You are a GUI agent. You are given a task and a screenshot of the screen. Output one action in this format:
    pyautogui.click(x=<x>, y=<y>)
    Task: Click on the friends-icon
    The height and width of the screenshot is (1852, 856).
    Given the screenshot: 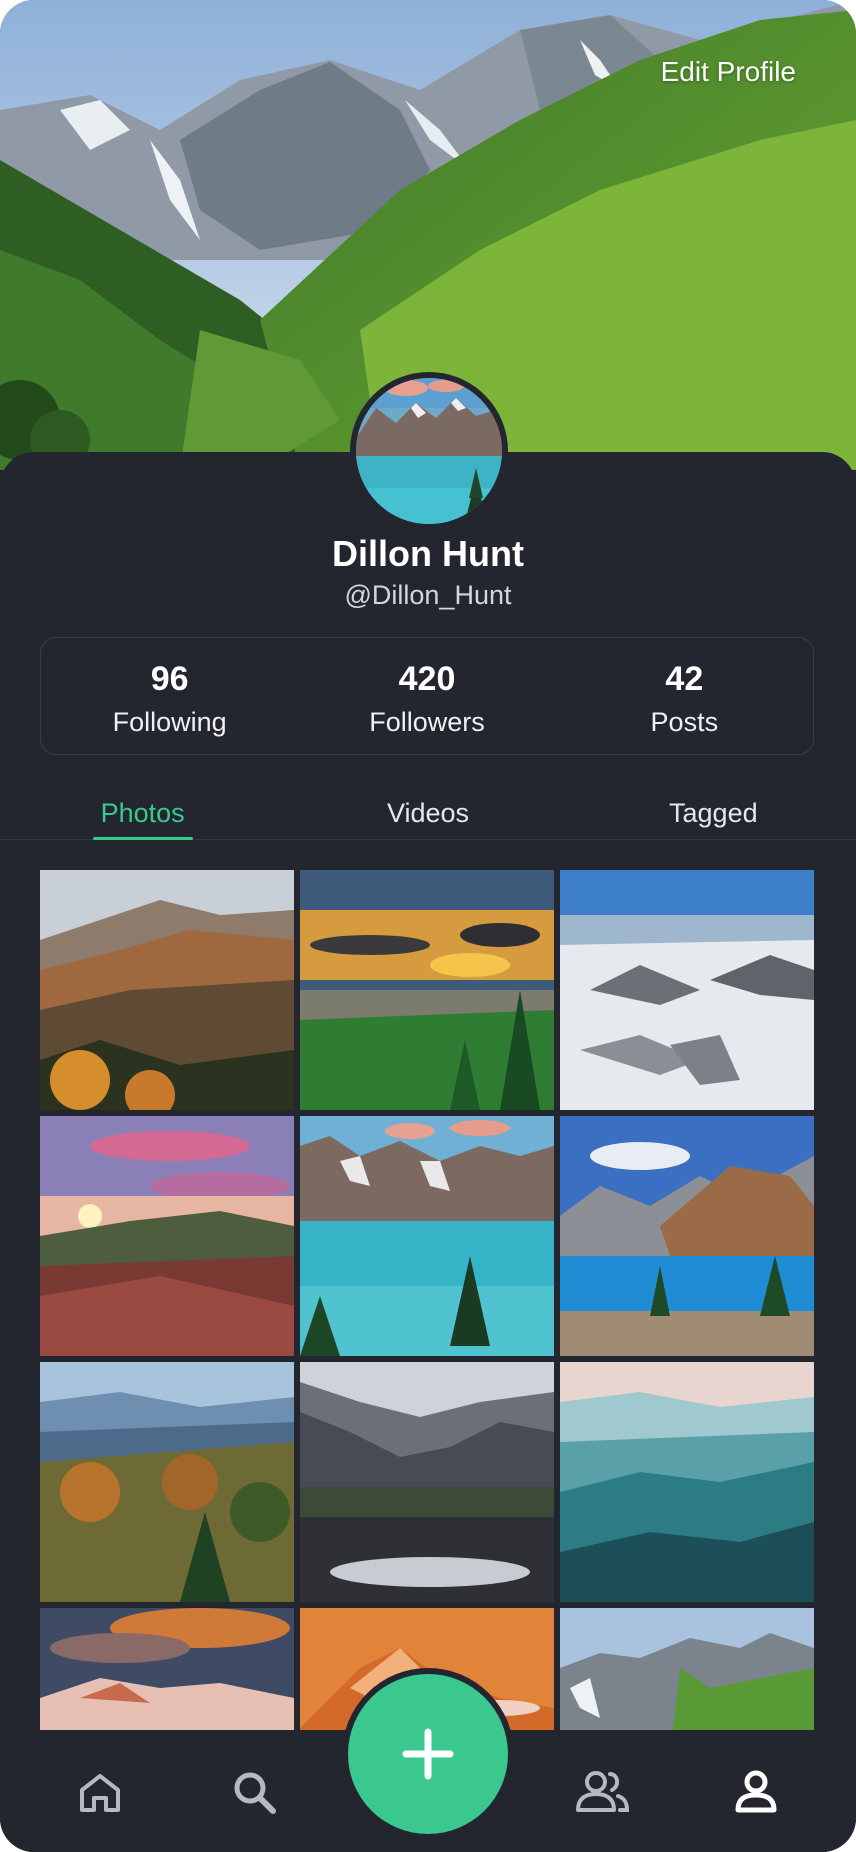 What is the action you would take?
    pyautogui.click(x=602, y=1792)
    